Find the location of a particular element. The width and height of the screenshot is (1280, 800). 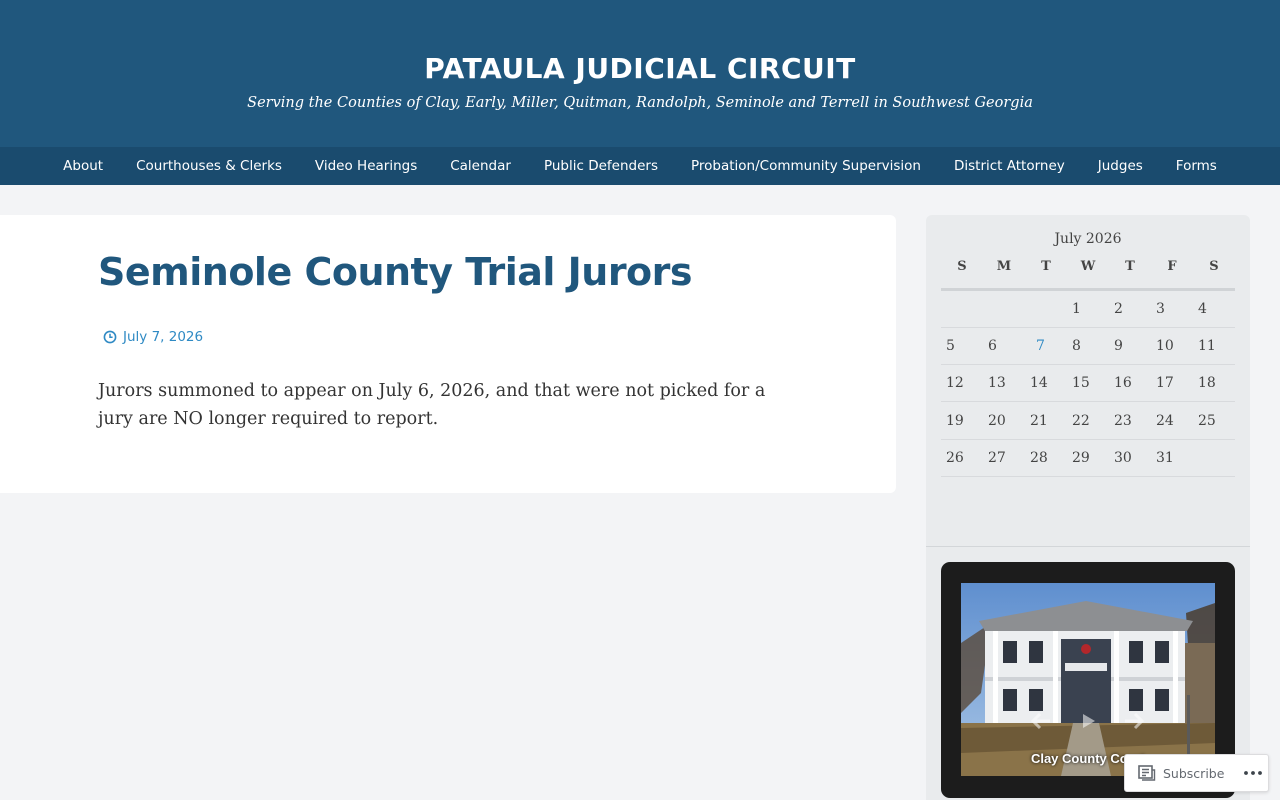

calendar-day: 1 is located at coordinates (1076, 309).